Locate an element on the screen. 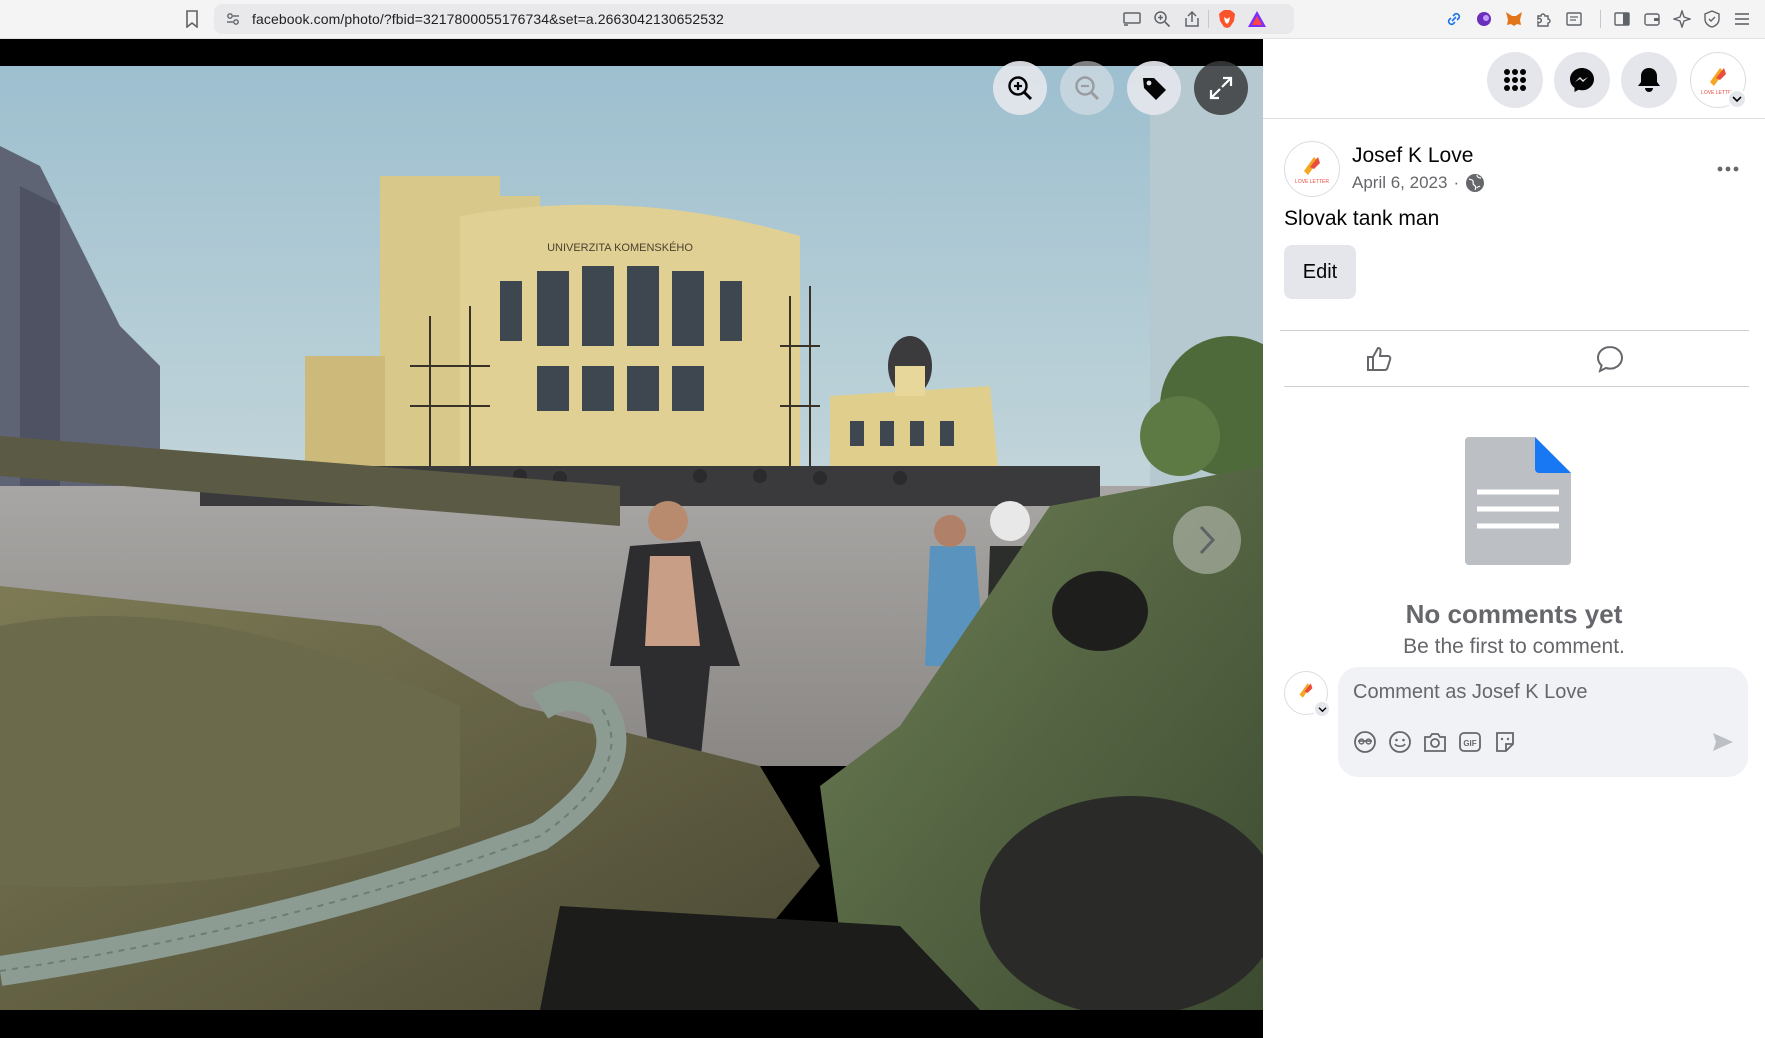 The image size is (1765, 1038). share-icon is located at coordinates (1192, 19).